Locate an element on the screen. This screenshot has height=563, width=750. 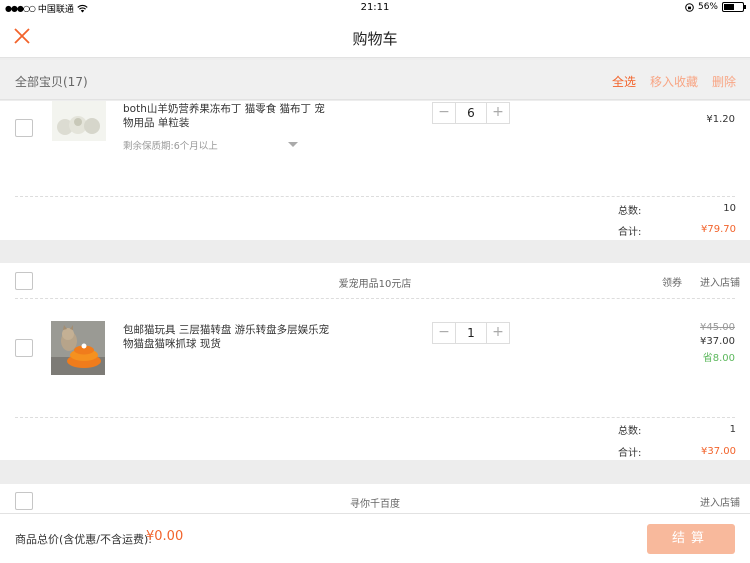
move-to-favorites-button: 移入收藏 is located at coordinates (674, 81).